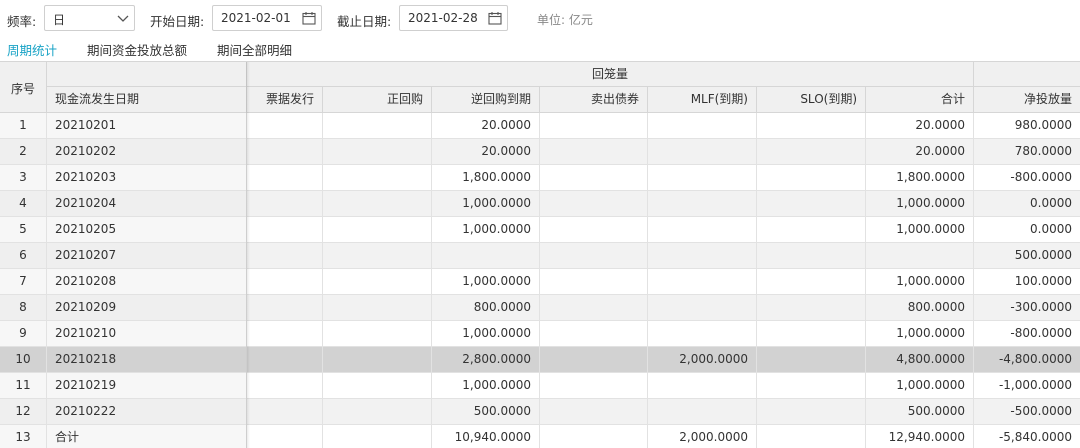 The width and height of the screenshot is (1080, 448). What do you see at coordinates (256, 18) in the screenshot?
I see `start-date-value: 2021-02-01` at bounding box center [256, 18].